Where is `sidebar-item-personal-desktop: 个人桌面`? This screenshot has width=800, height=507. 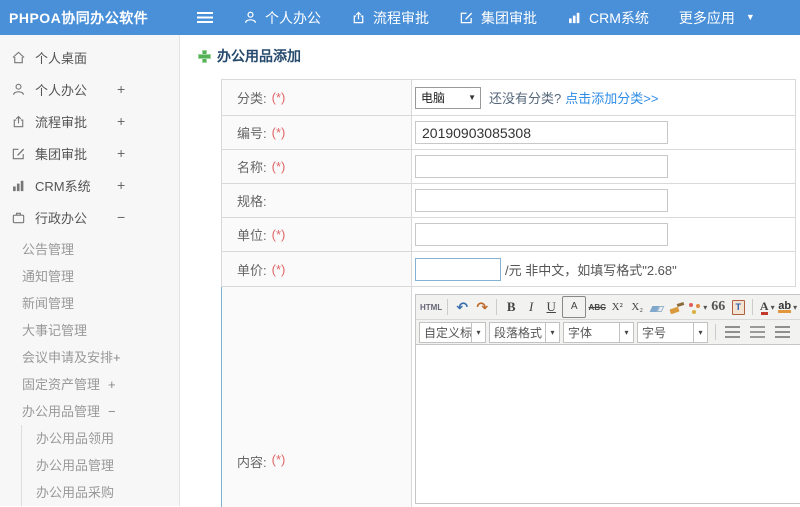
sidebar-item-personal-desktop: 个人桌面 is located at coordinates (89, 57).